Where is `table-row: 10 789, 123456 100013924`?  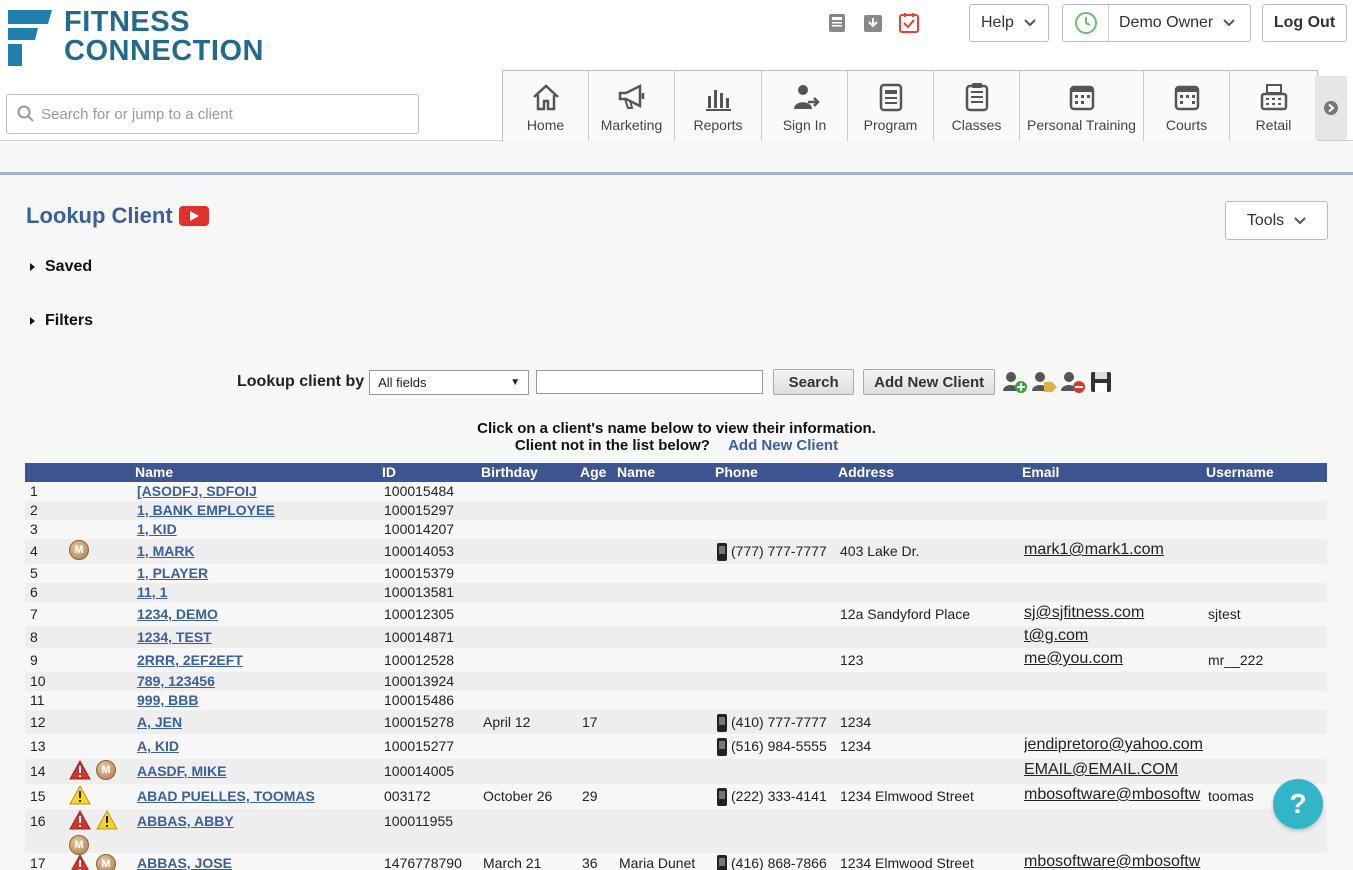 table-row: 10 789, 123456 100013924 is located at coordinates (676, 681).